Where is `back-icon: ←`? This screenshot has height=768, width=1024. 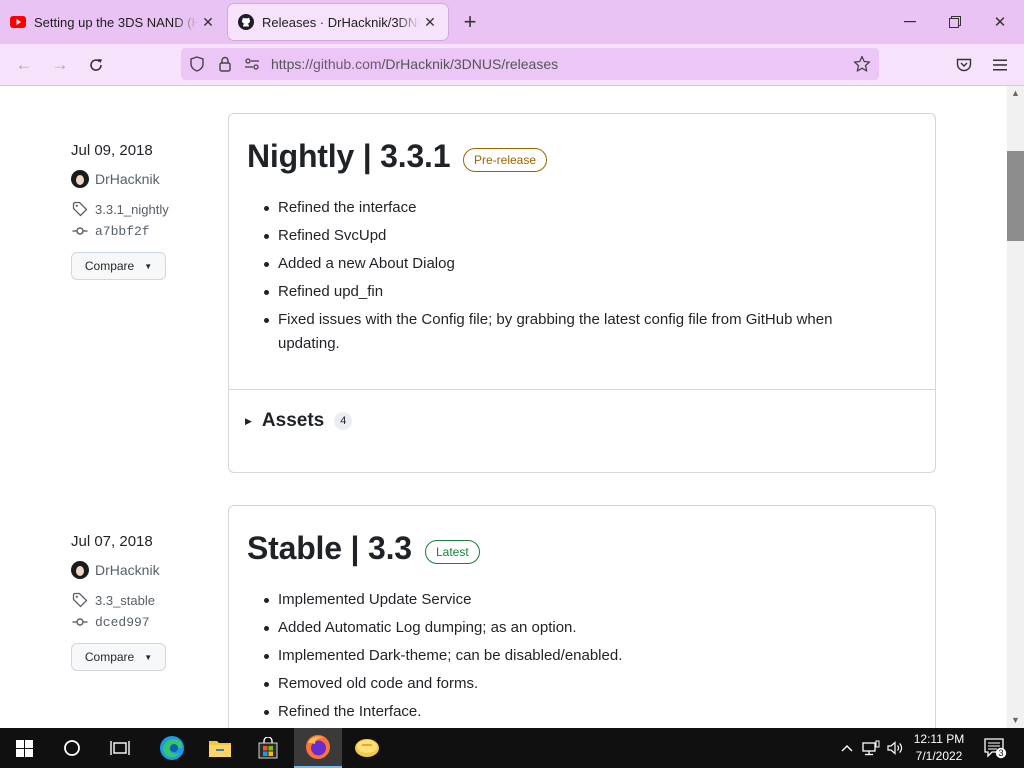 back-icon: ← is located at coordinates (24, 65).